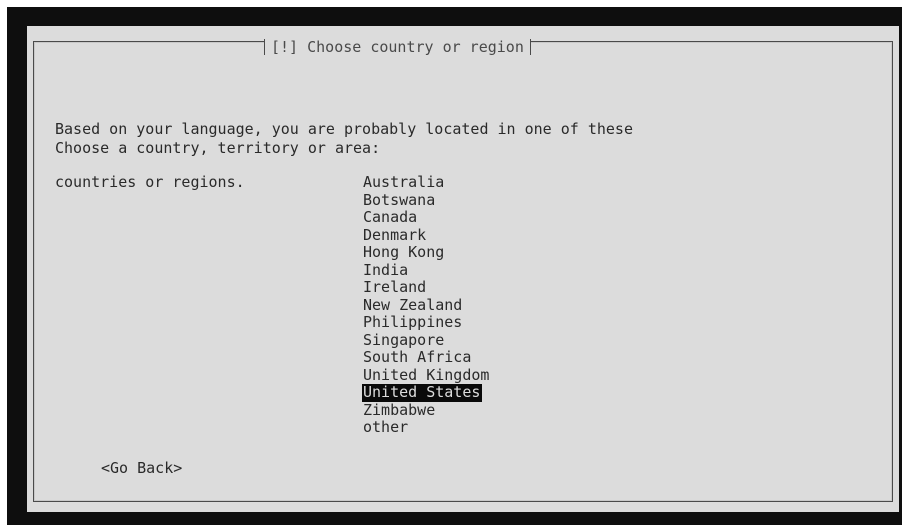 The image size is (909, 532). Describe the element at coordinates (395, 235) in the screenshot. I see `list-item: Denmark` at that location.